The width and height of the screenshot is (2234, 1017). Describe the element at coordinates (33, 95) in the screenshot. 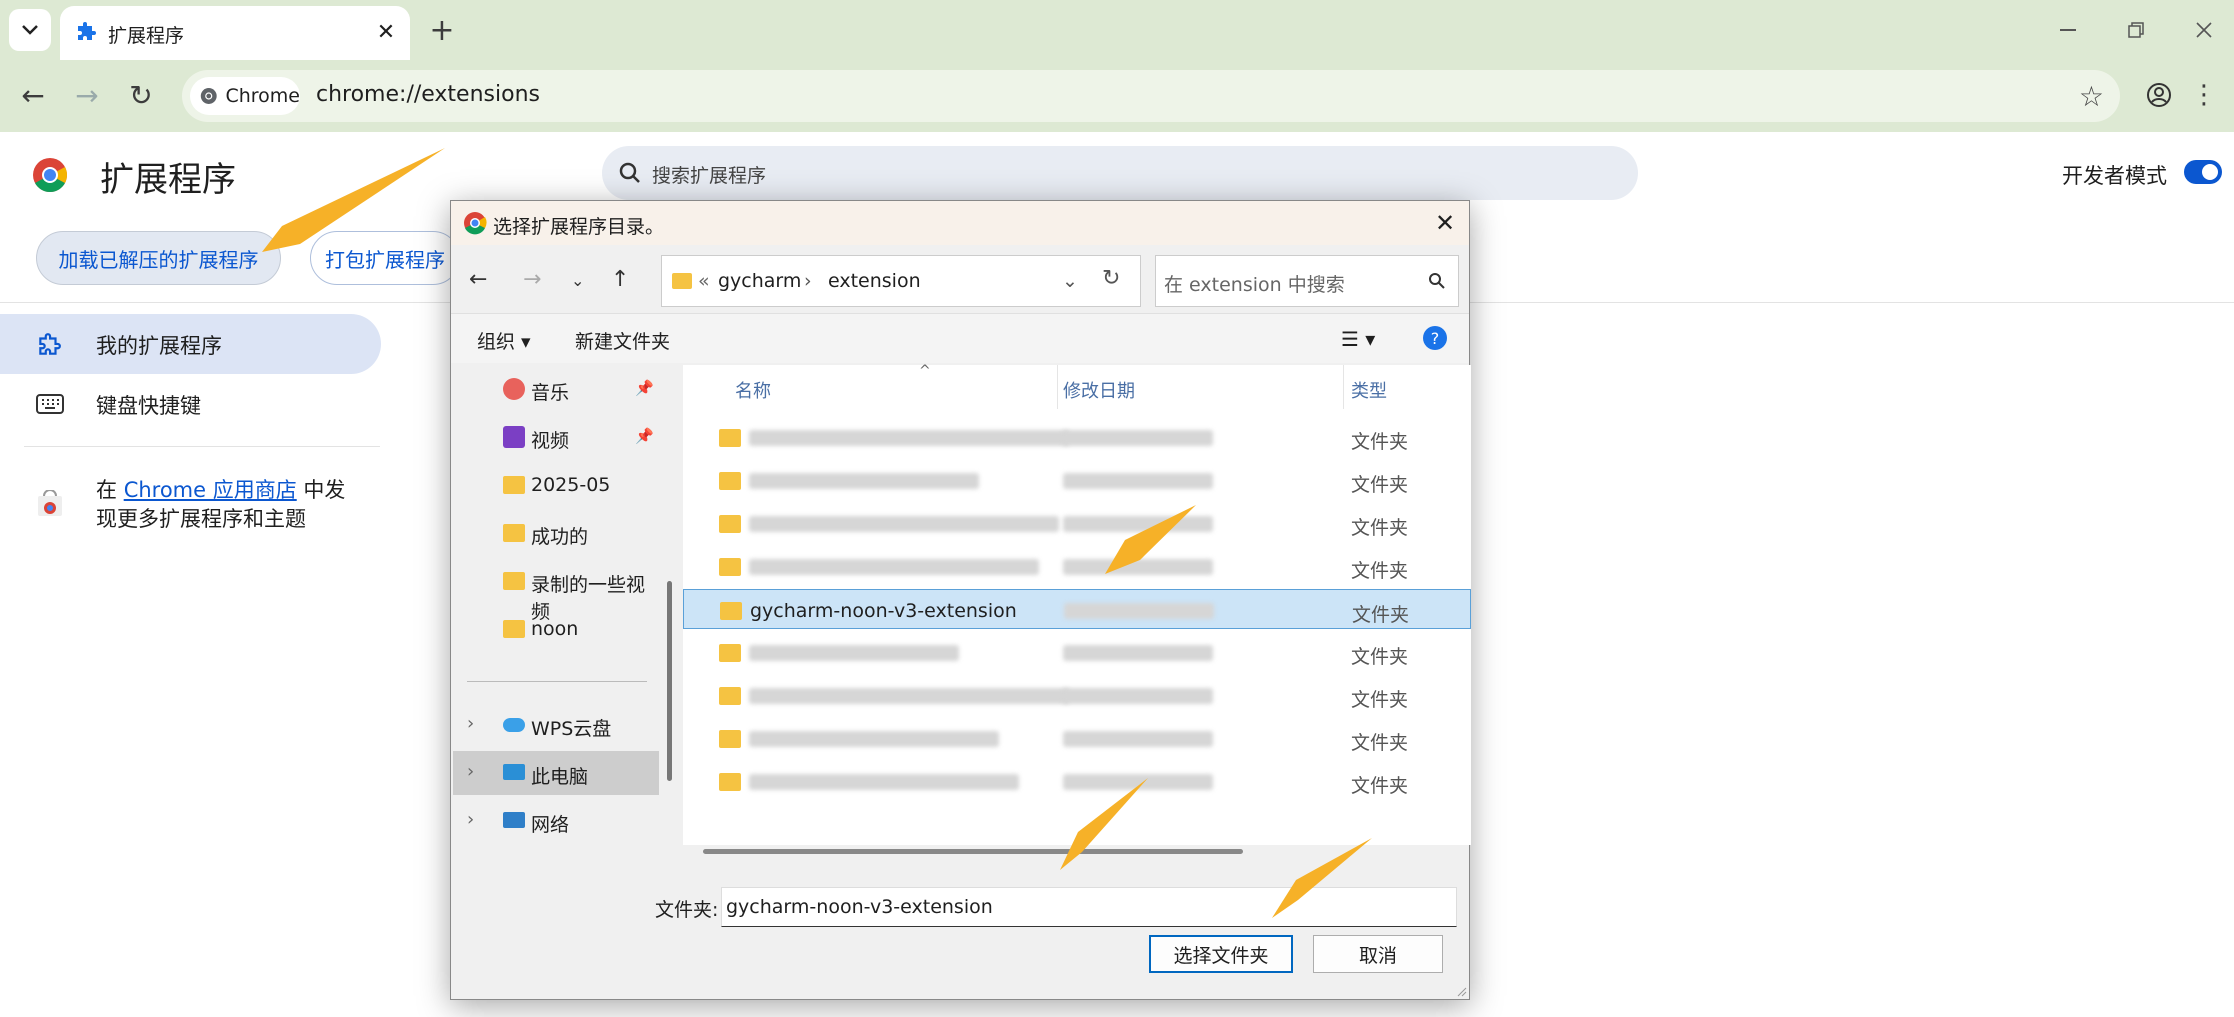

I see `back-button: ←` at that location.